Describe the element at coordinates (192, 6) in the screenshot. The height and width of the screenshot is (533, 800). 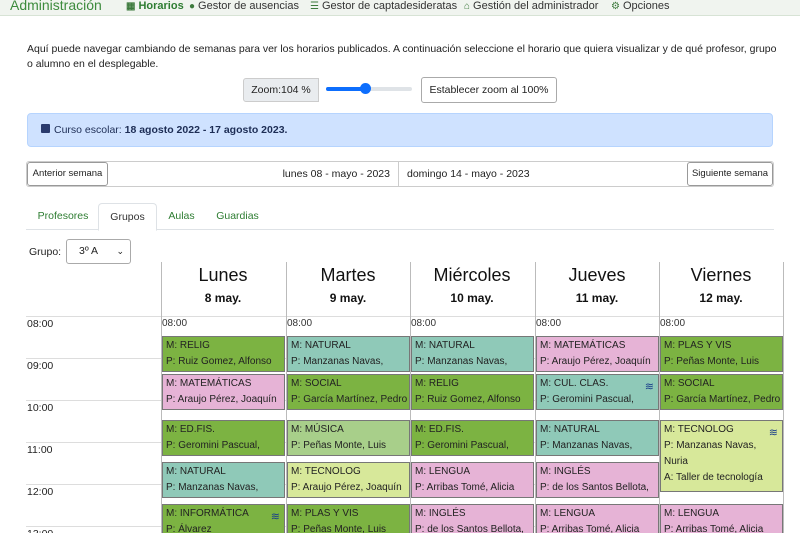
I see `users-icon: ●` at that location.